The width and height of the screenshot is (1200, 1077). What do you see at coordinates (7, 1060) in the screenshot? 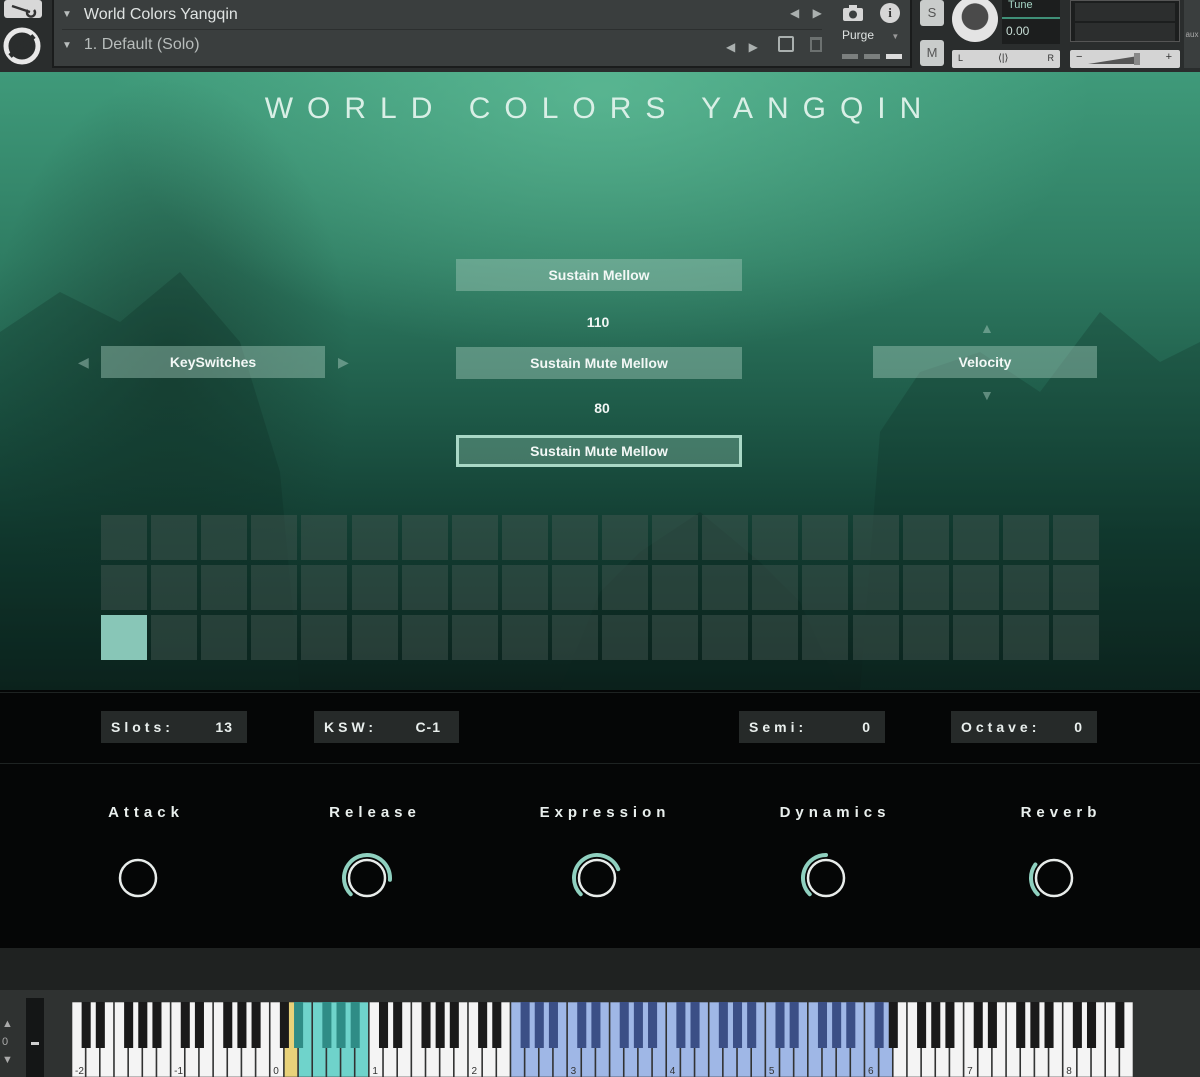
I see `octave-down-icon: ▼` at bounding box center [7, 1060].